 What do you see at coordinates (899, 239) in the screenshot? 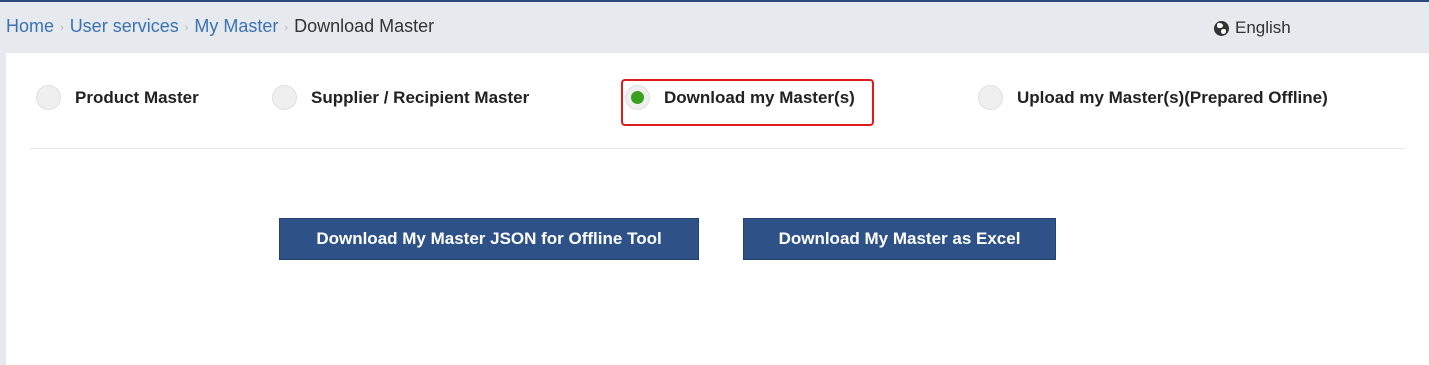
I see `download-excel-button: Download My Master as Excel` at bounding box center [899, 239].